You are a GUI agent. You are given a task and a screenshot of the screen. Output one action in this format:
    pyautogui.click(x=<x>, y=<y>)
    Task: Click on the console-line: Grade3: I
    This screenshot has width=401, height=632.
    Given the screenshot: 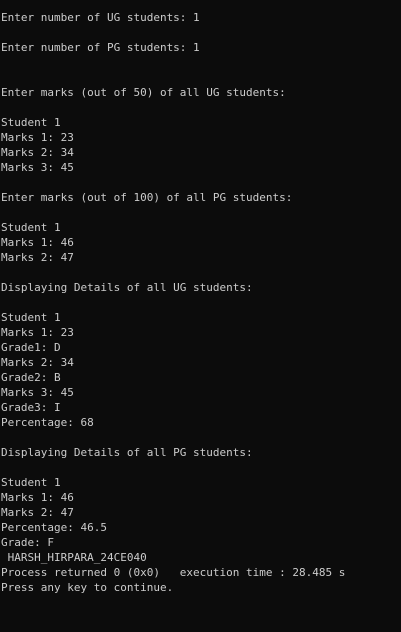 What is the action you would take?
    pyautogui.click(x=31, y=407)
    